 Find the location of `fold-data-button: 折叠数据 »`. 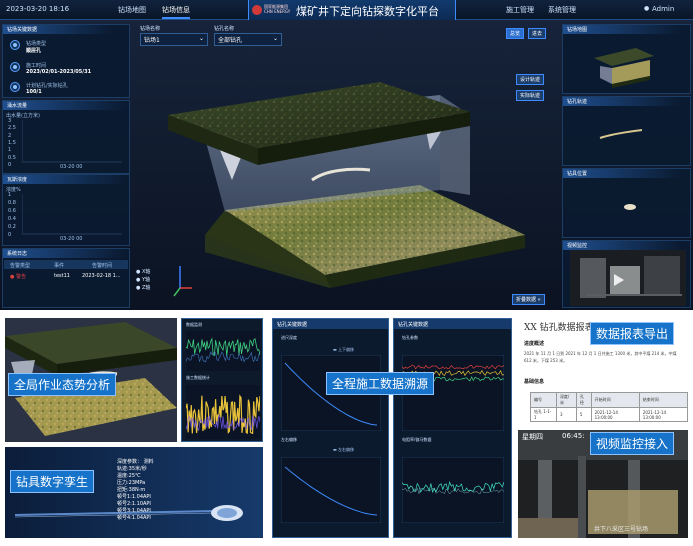

fold-data-button: 折叠数据 » is located at coordinates (528, 299).